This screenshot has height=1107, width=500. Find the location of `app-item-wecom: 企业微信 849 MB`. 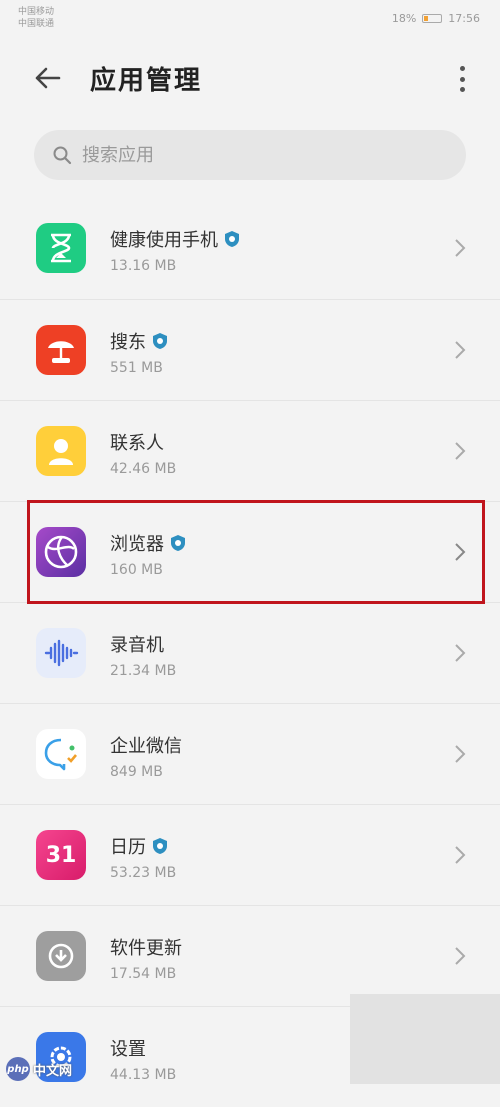

app-item-wecom: 企业微信 849 MB is located at coordinates (250, 753).